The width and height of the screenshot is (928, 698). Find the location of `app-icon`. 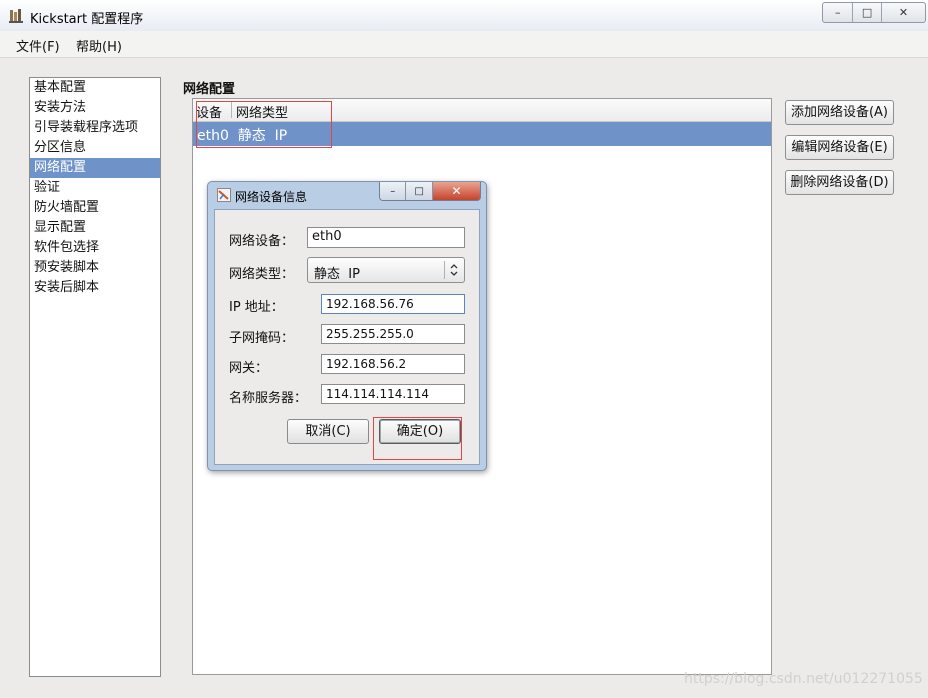

app-icon is located at coordinates (16, 16).